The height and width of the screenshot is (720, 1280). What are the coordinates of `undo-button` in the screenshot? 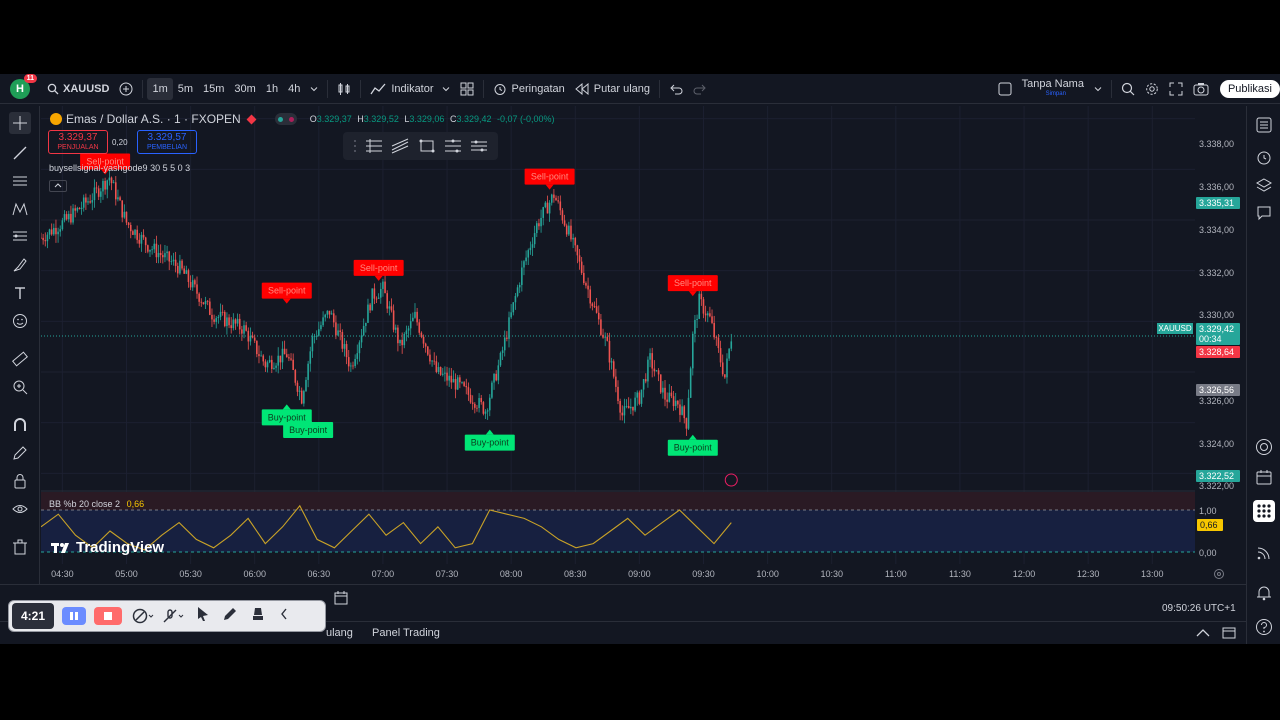 It's located at (676, 89).